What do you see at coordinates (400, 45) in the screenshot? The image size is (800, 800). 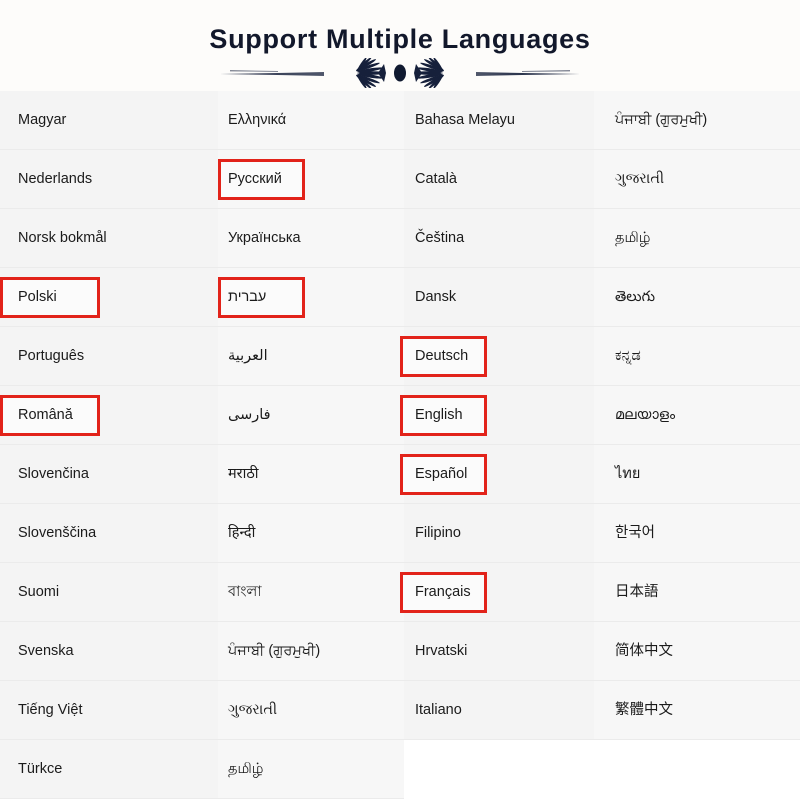 I see `header-banner: Support Multiple Languages` at bounding box center [400, 45].